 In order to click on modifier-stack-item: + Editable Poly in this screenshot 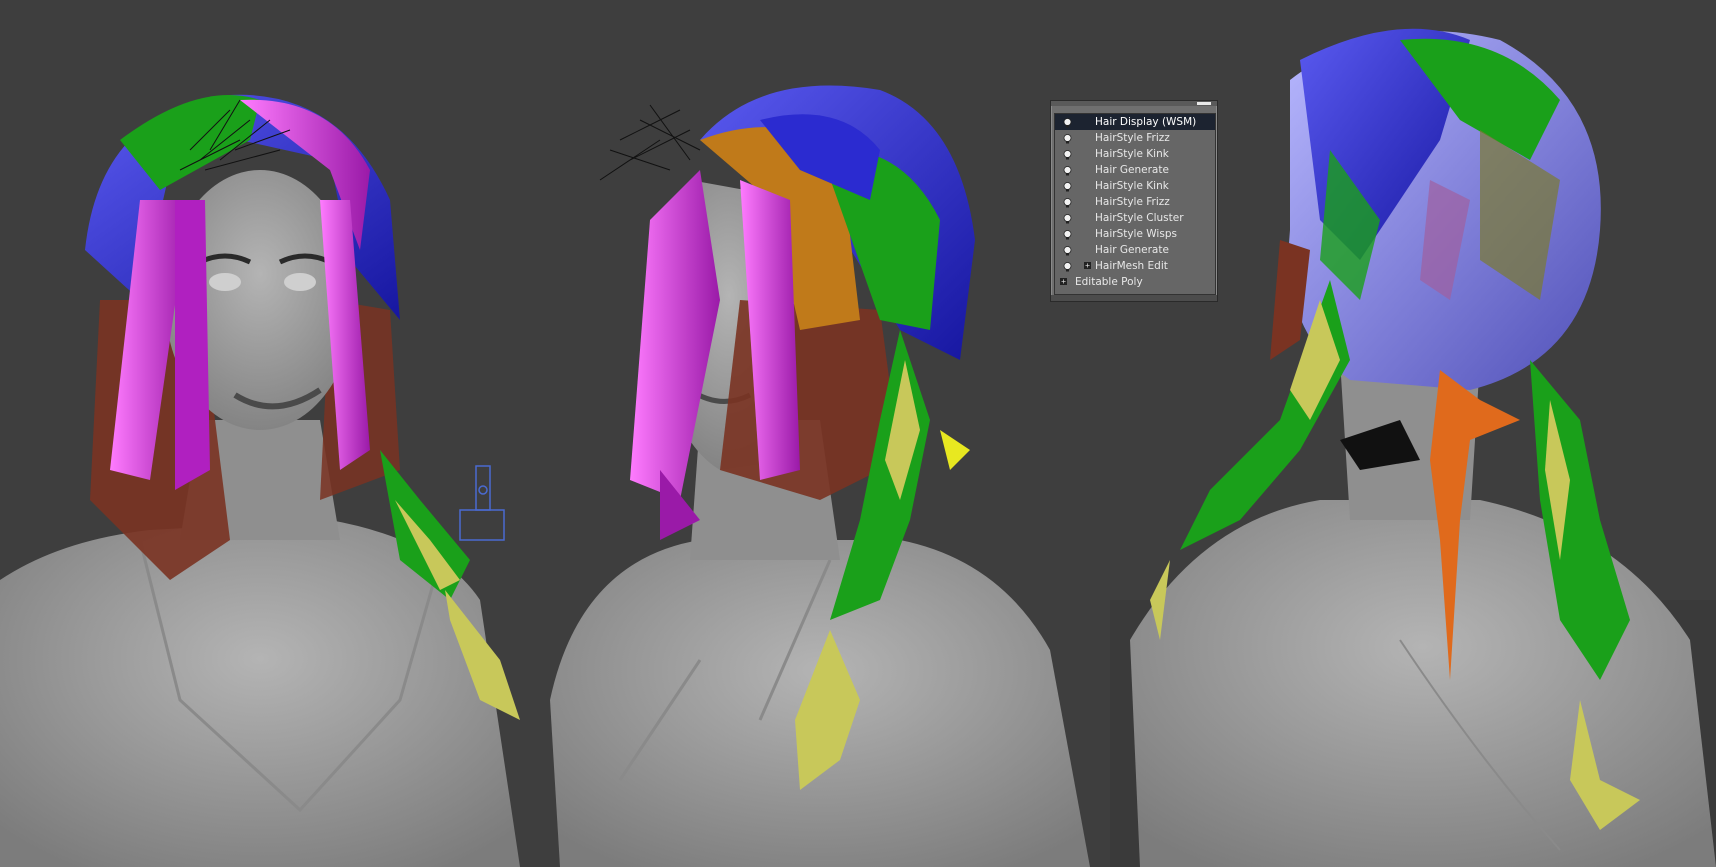, I will do `click(1135, 282)`.